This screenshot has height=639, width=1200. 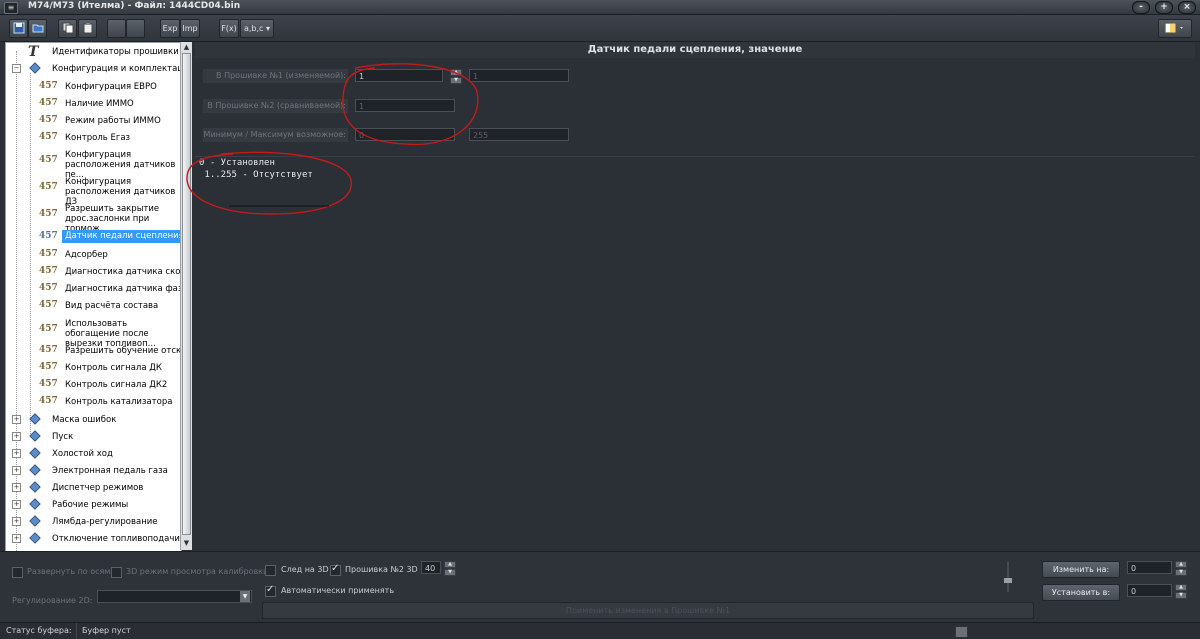 I want to click on regulation-2d-label: Регулирование 2D:, so click(x=52, y=600).